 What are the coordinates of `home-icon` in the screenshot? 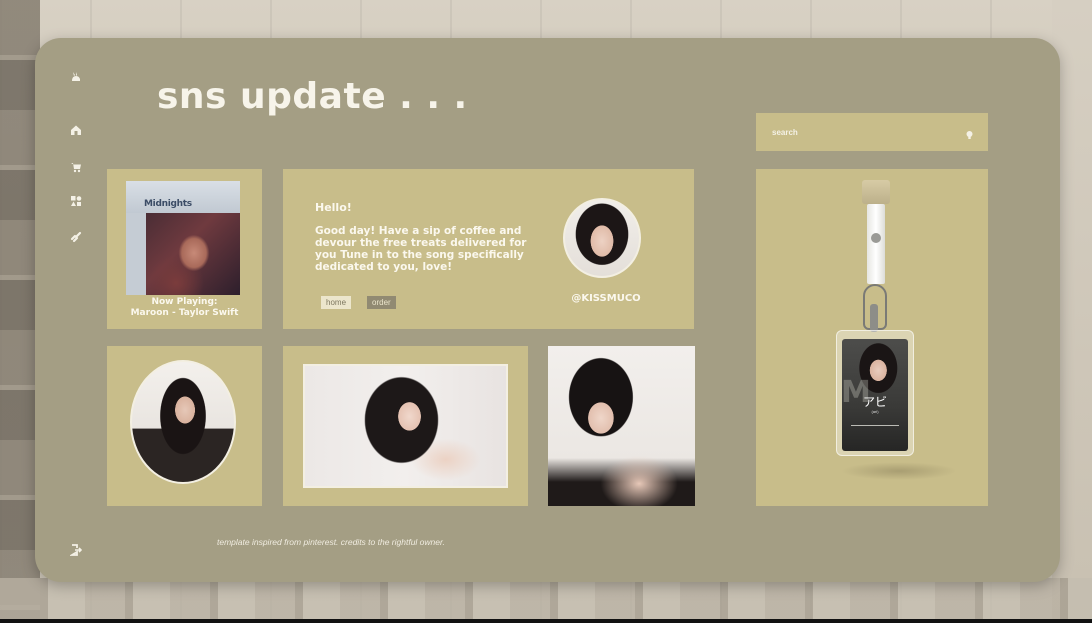 It's located at (76, 130).